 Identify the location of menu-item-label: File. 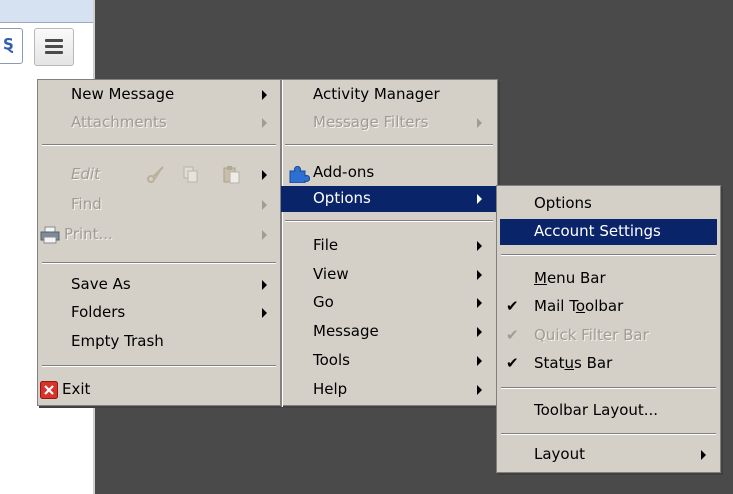
(326, 245).